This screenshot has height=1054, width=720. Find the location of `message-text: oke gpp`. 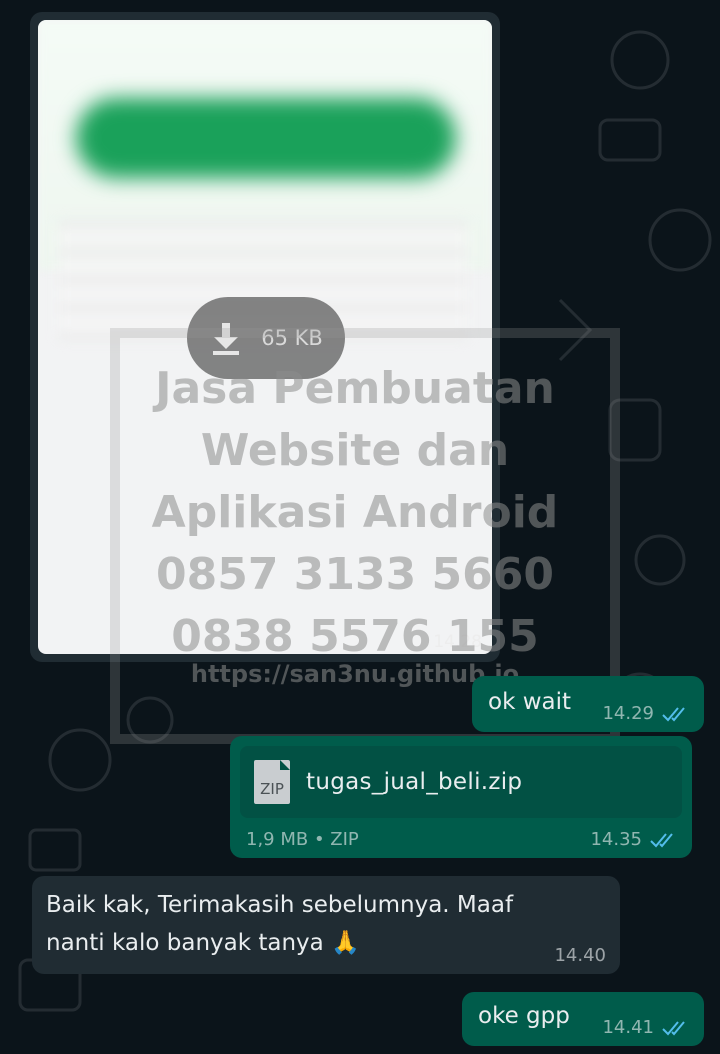

message-text: oke gpp is located at coordinates (524, 1016).